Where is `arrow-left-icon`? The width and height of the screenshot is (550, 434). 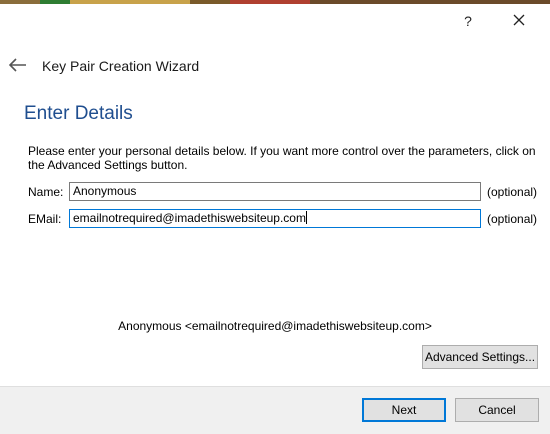
arrow-left-icon is located at coordinates (17, 65).